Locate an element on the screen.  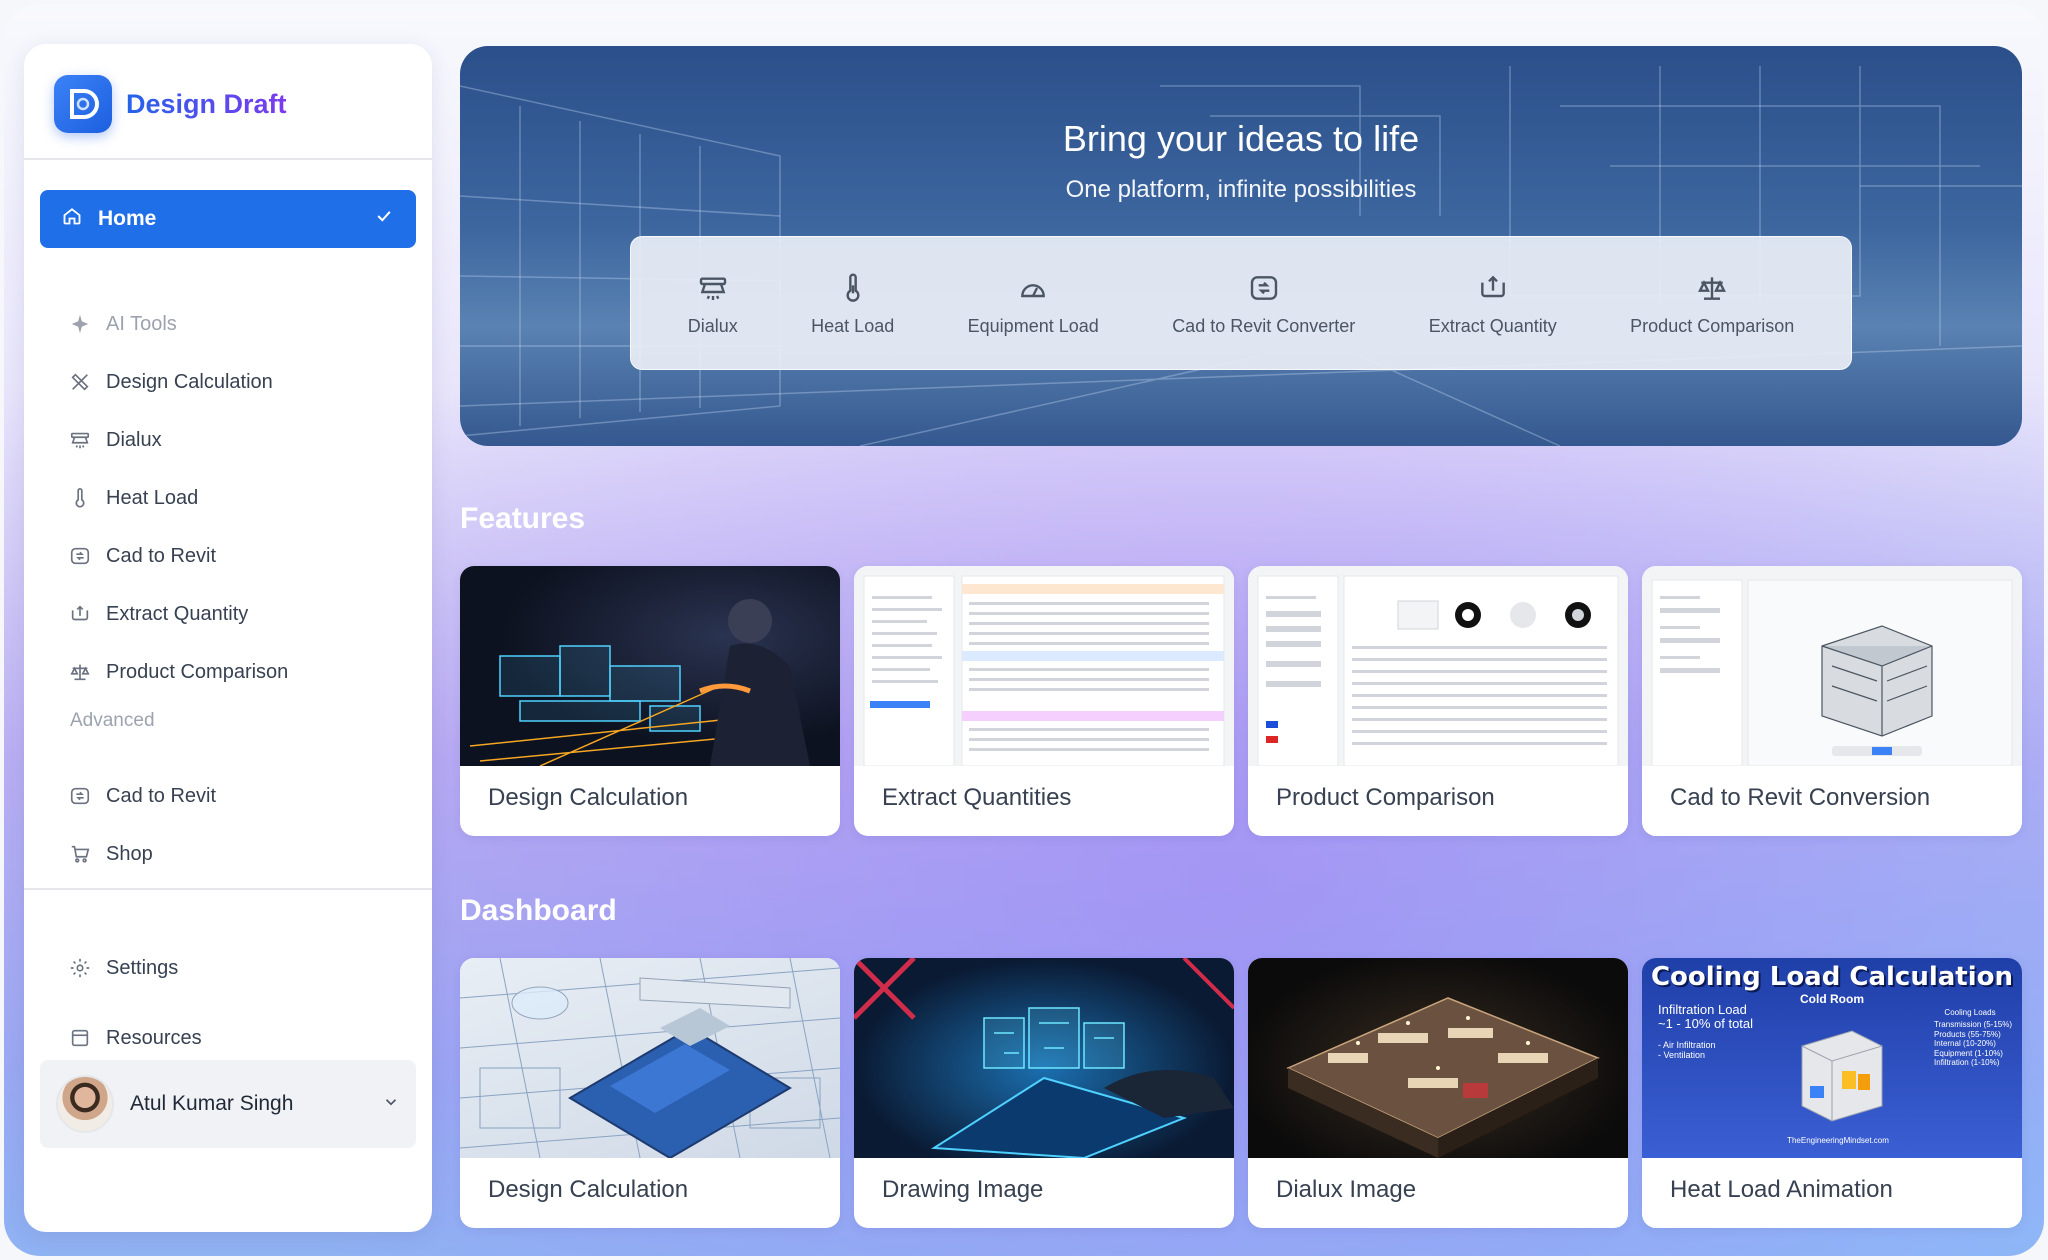
cooling-left-title: Infiltration Load is located at coordinates (1702, 1009).